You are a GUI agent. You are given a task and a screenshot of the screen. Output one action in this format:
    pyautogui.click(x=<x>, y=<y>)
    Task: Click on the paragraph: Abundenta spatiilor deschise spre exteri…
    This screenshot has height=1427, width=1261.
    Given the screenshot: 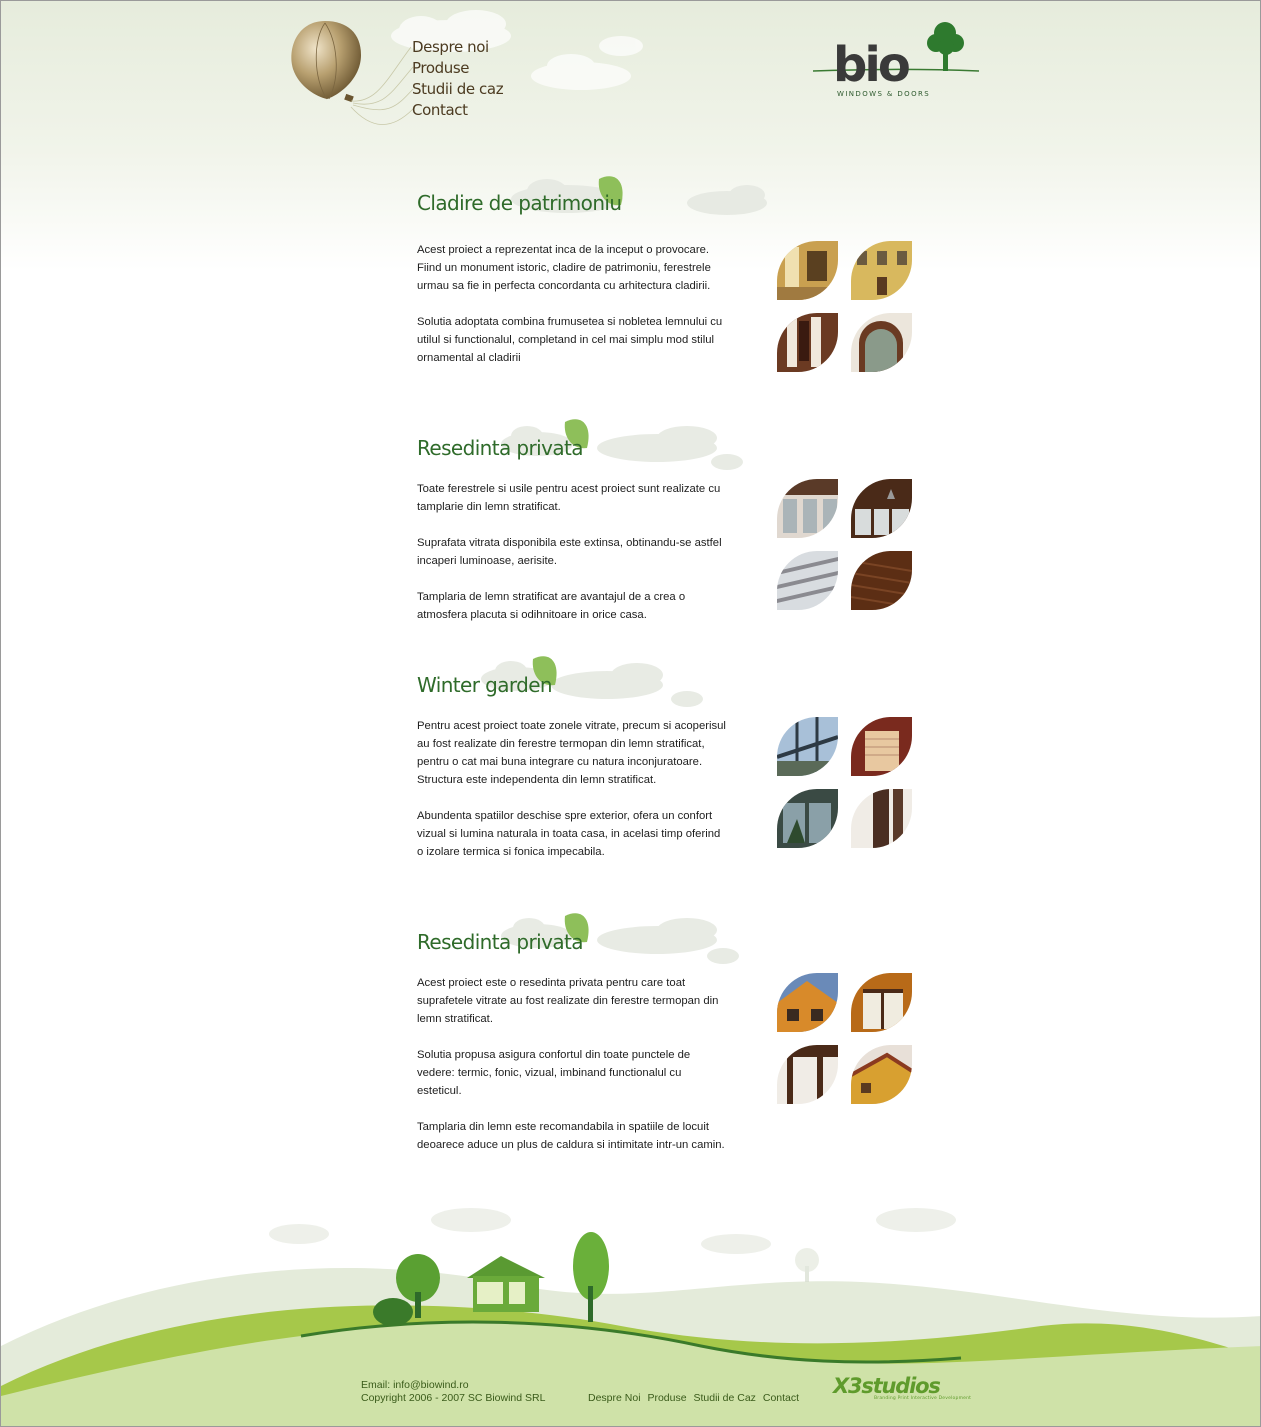 What is the action you would take?
    pyautogui.click(x=569, y=834)
    